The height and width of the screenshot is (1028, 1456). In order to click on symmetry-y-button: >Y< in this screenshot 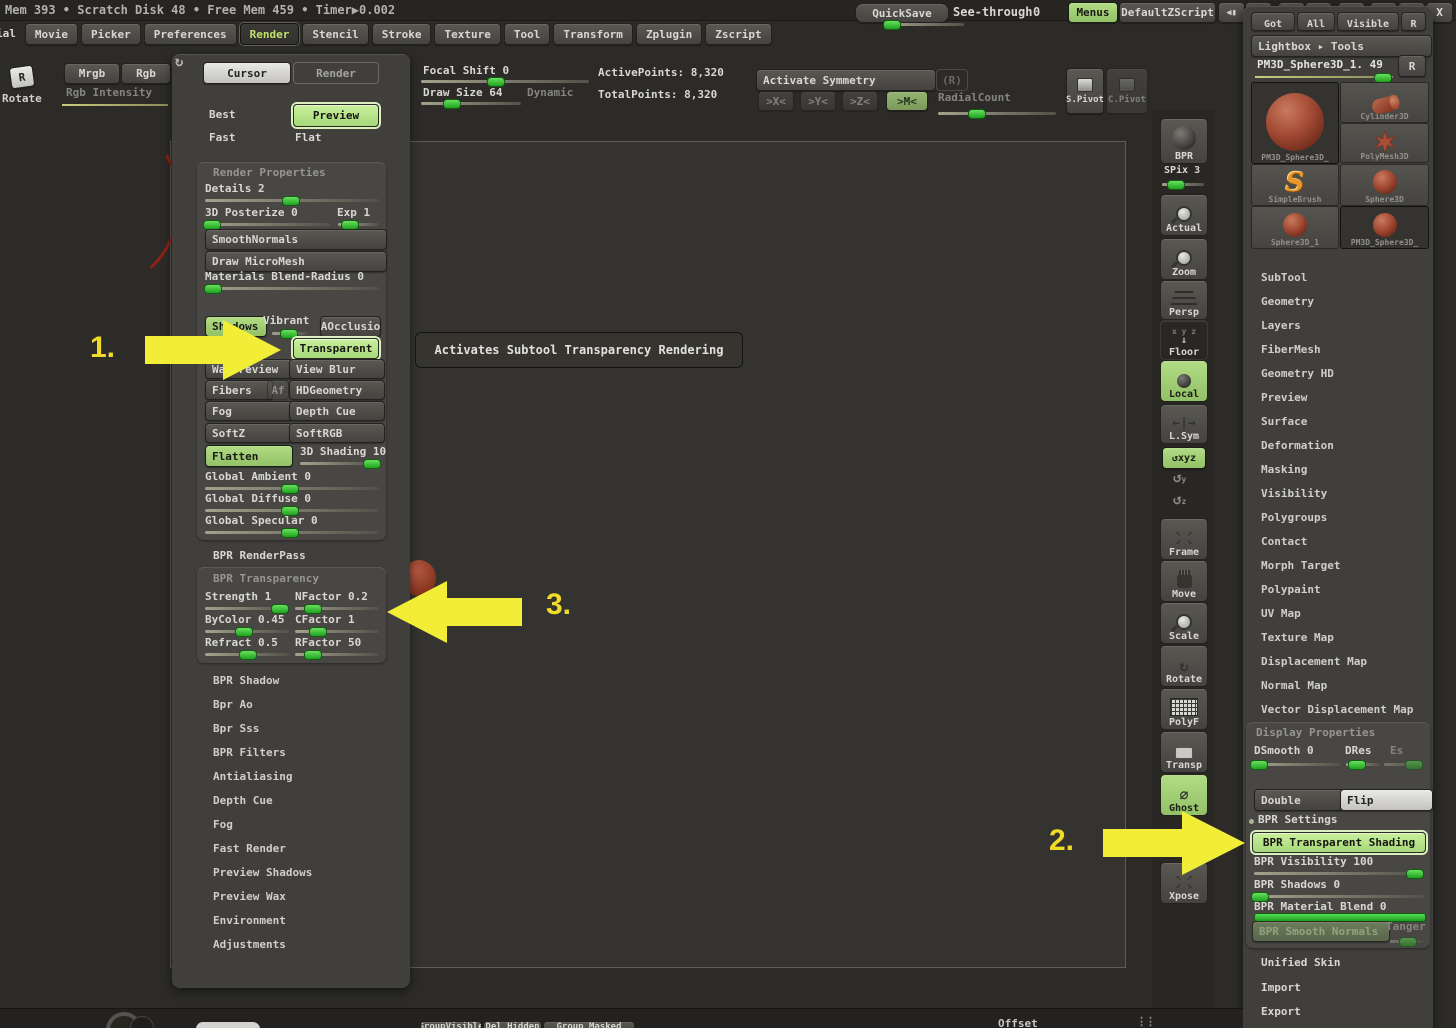, I will do `click(818, 101)`.